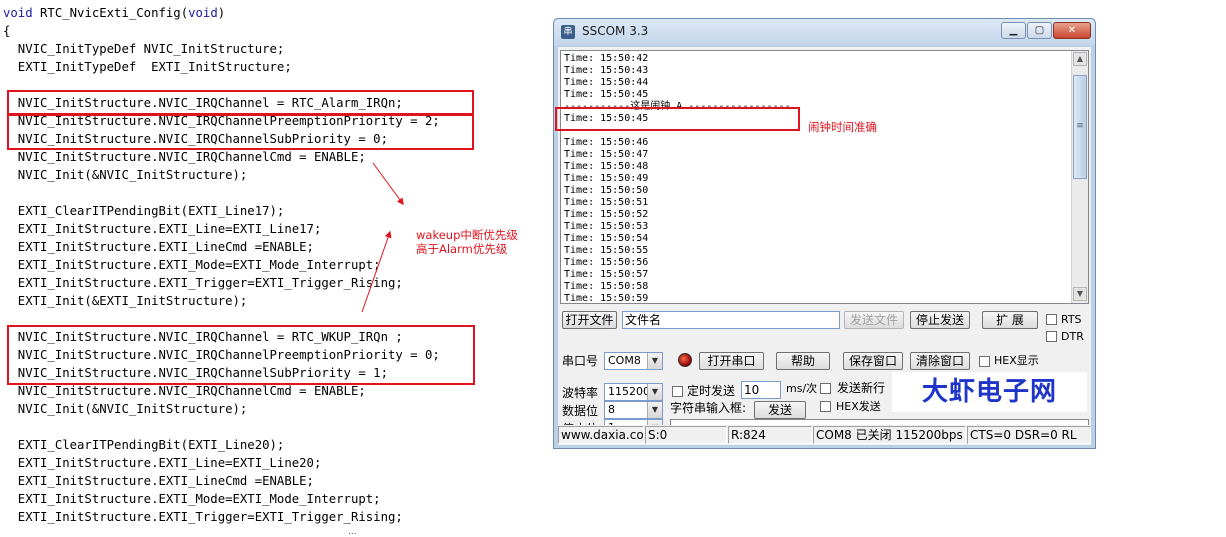  I want to click on send-file-button: 发送文件, so click(874, 320).